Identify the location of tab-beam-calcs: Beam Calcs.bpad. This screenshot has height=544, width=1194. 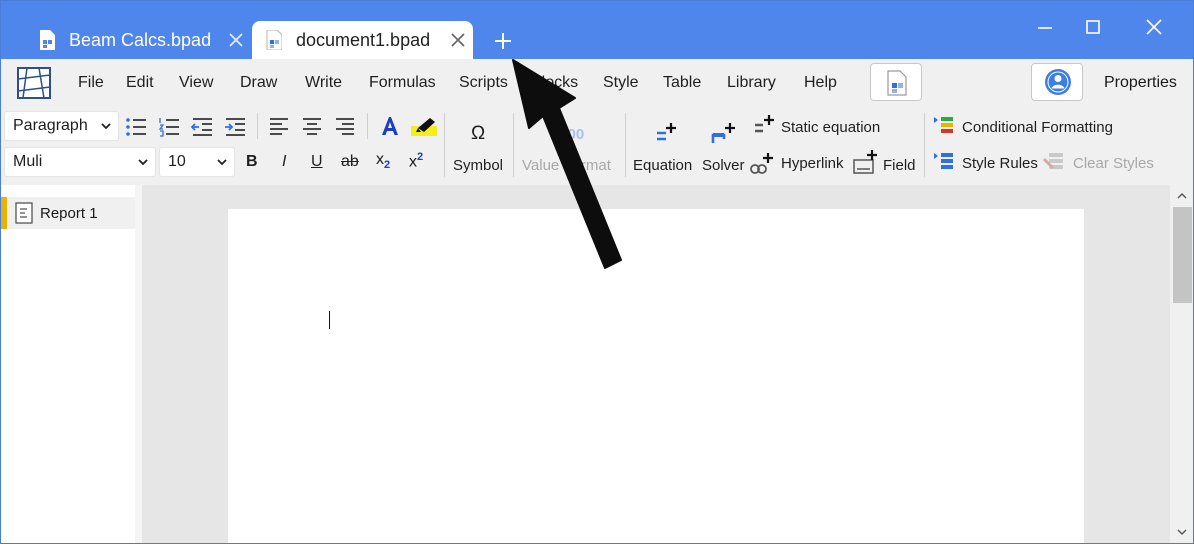
(145, 40).